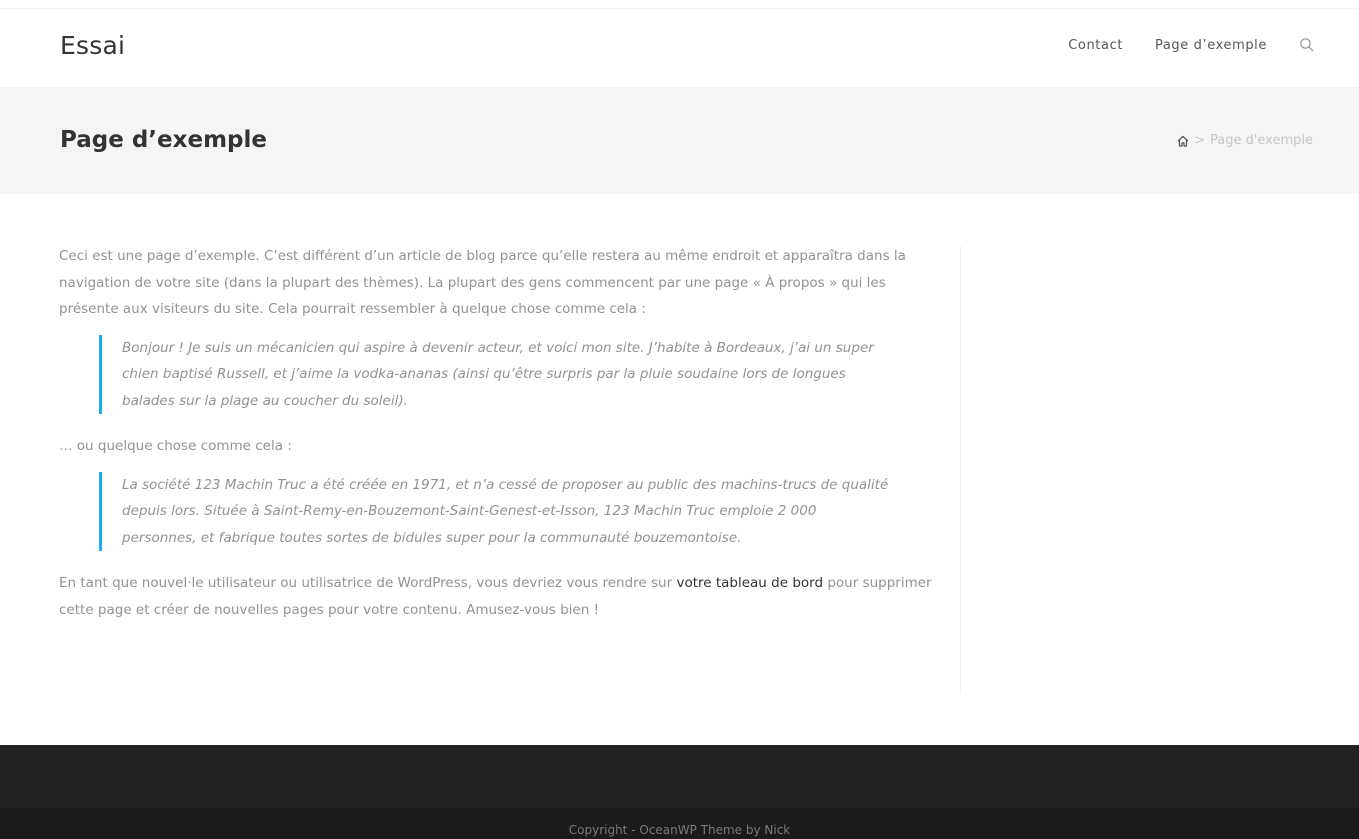  Describe the element at coordinates (163, 140) in the screenshot. I see `page-title: Page d’exemple` at that location.